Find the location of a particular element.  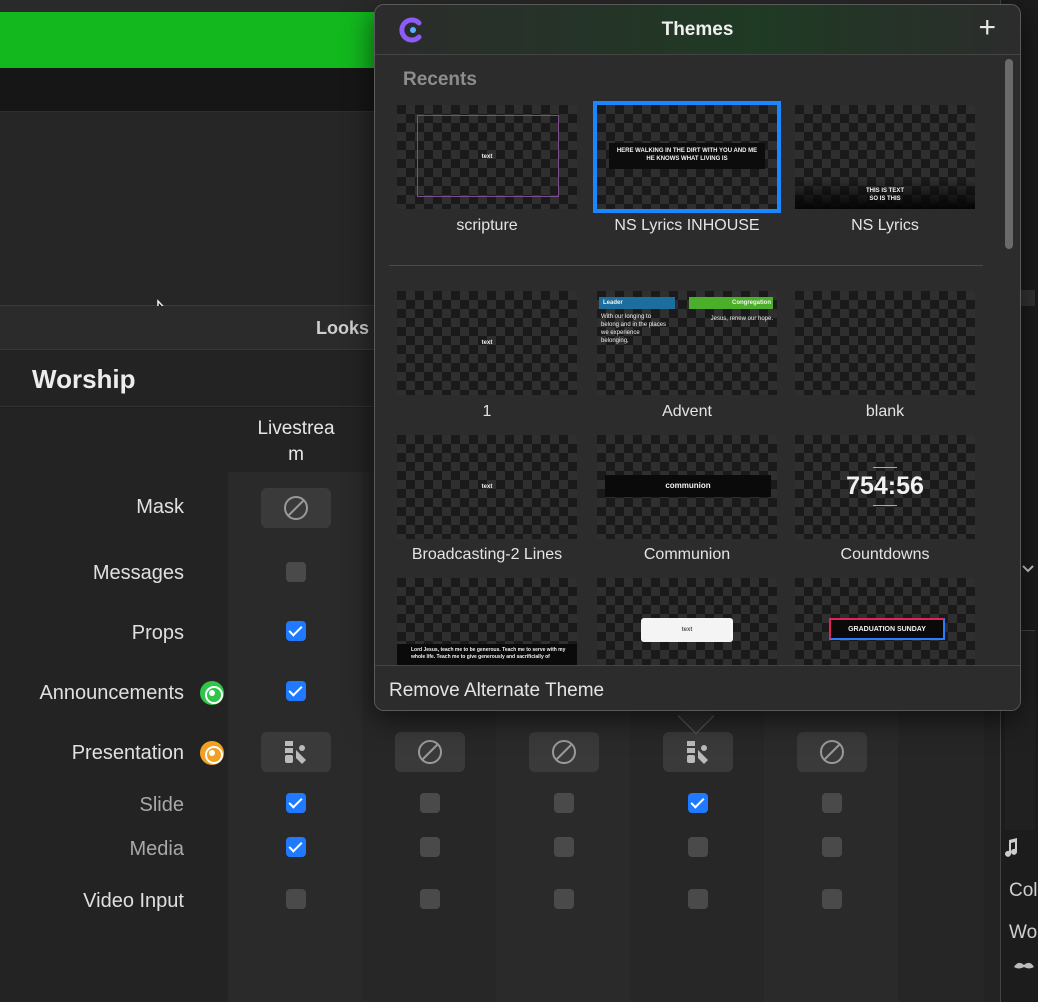

rule-bottom is located at coordinates (885, 505).